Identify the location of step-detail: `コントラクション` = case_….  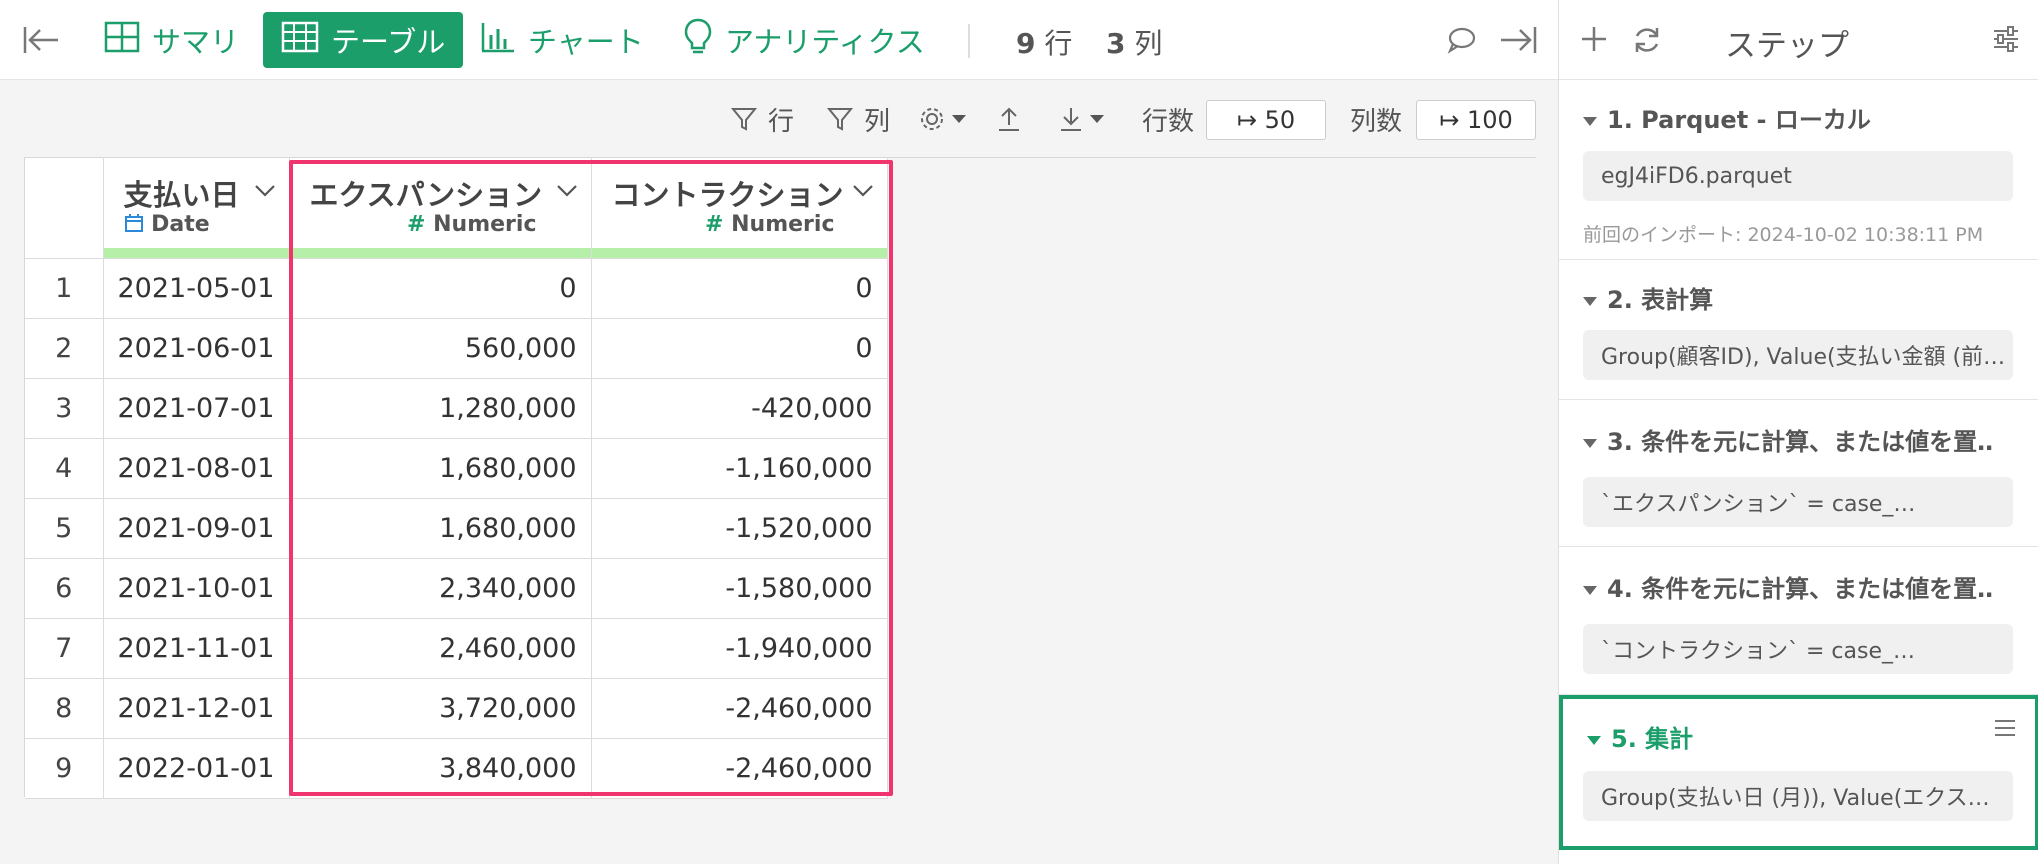
(1798, 649).